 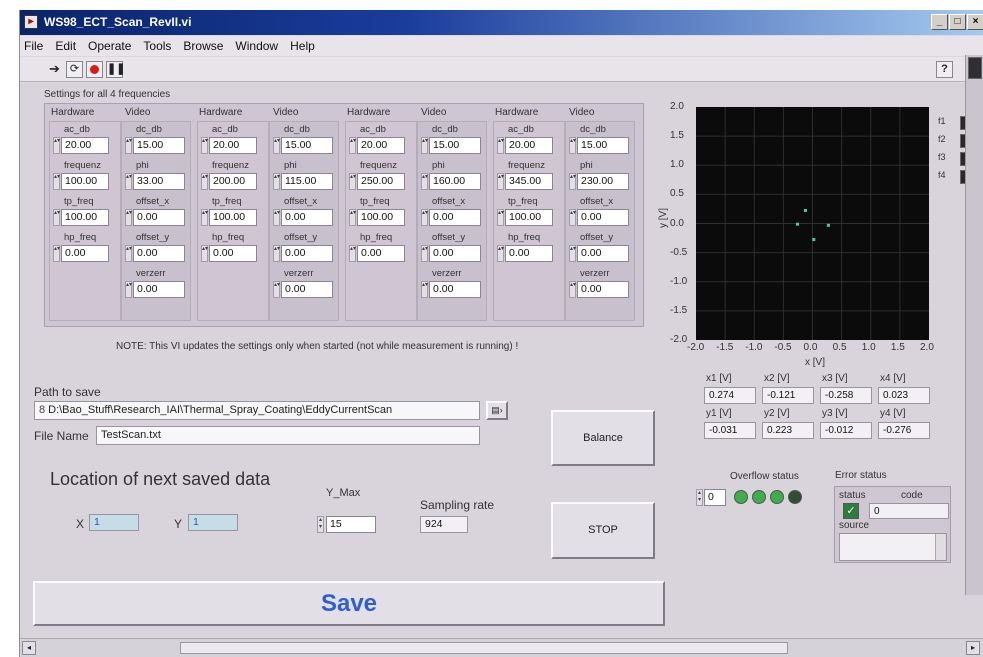 I want to click on scroll-thumb-vertical, so click(x=975, y=68).